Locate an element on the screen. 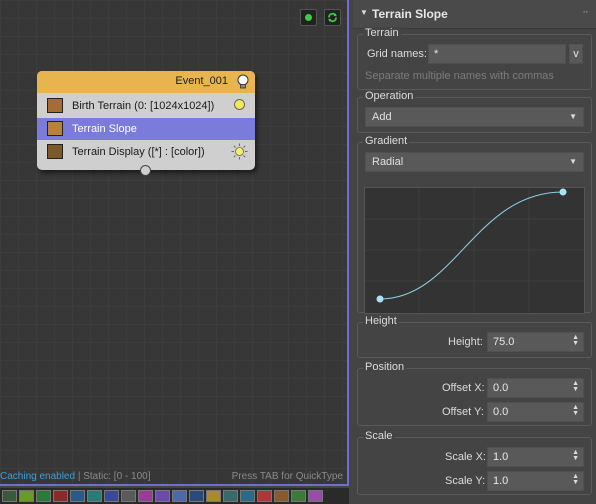 The image size is (596, 504). operation-dropdown: Add ▼ is located at coordinates (474, 117).